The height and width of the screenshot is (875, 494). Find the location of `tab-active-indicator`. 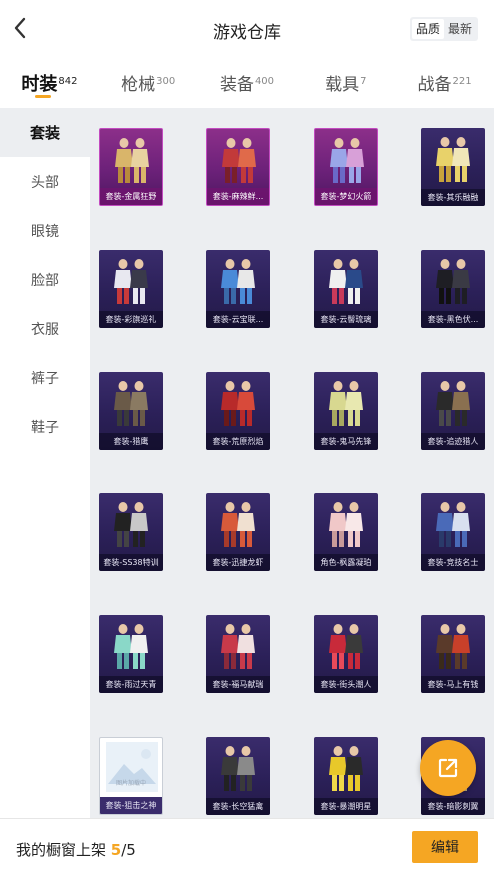

tab-active-indicator is located at coordinates (43, 96).